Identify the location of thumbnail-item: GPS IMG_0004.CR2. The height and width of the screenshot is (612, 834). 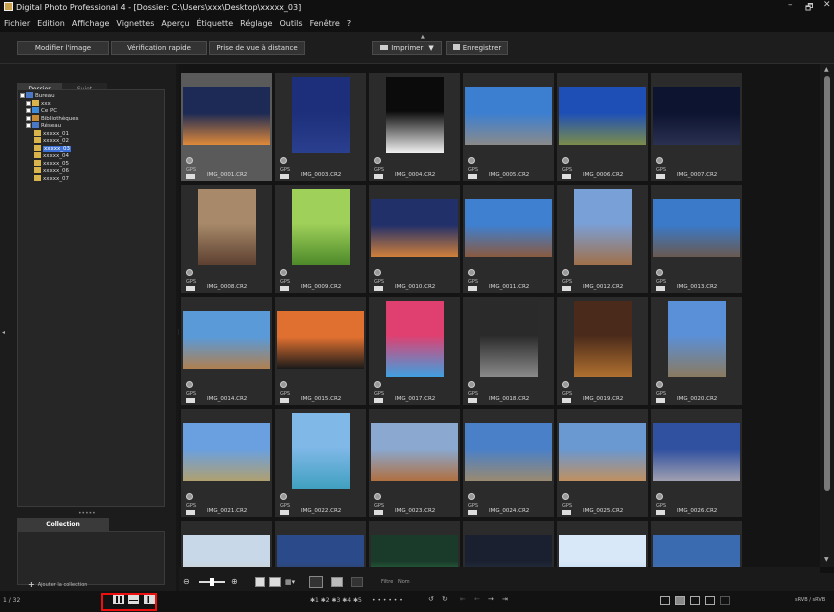
(414, 127).